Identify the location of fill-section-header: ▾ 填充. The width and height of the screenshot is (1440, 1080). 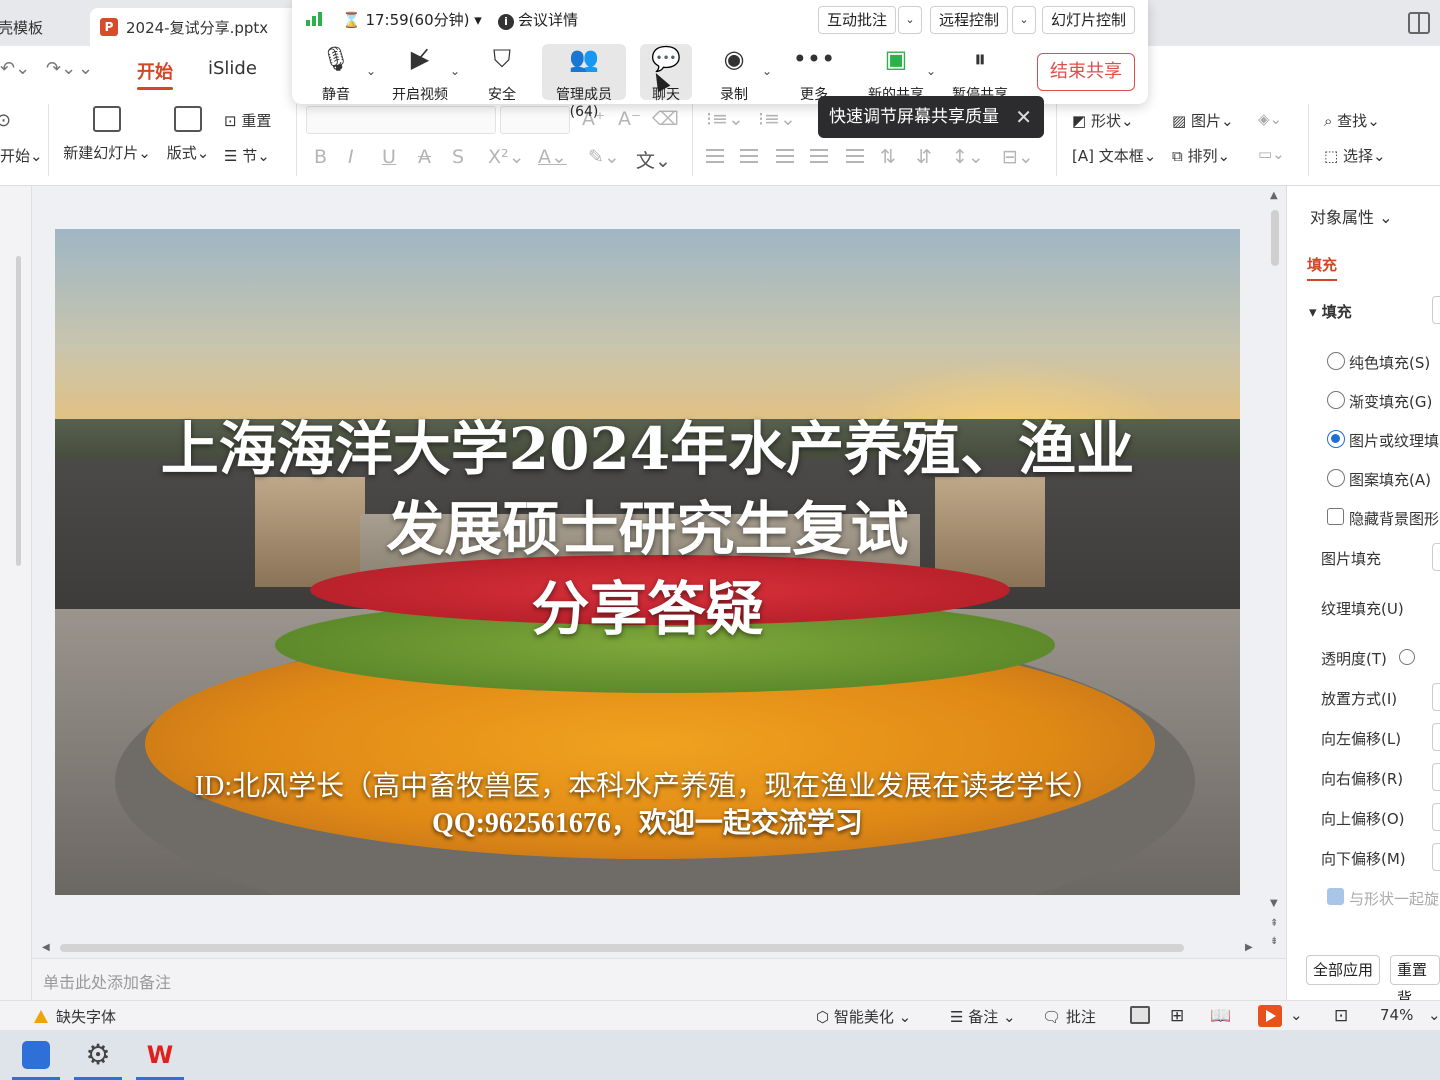
(1330, 311).